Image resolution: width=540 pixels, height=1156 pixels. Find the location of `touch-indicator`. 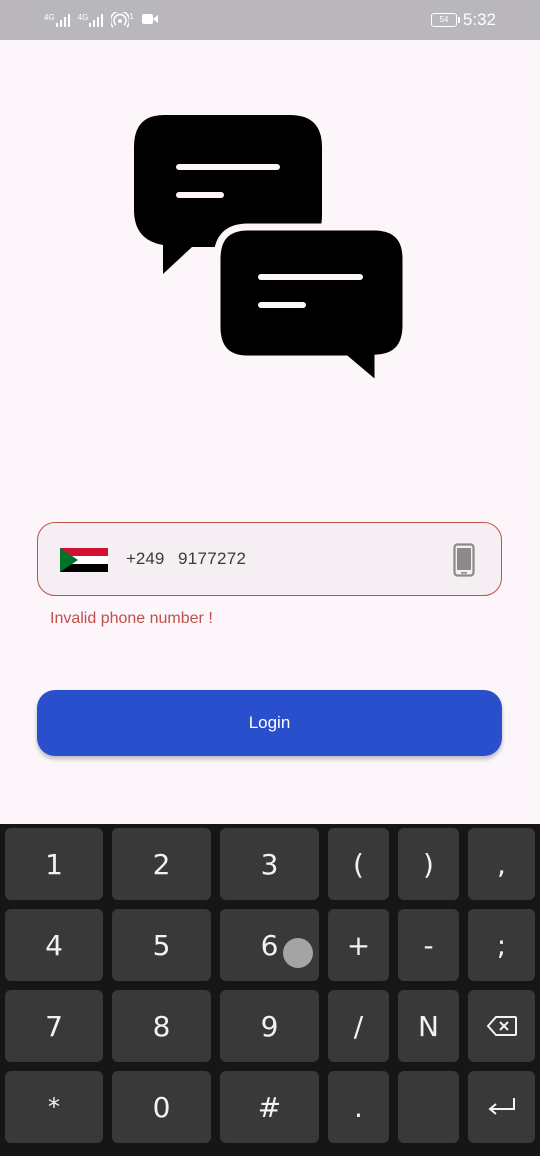

touch-indicator is located at coordinates (298, 953).